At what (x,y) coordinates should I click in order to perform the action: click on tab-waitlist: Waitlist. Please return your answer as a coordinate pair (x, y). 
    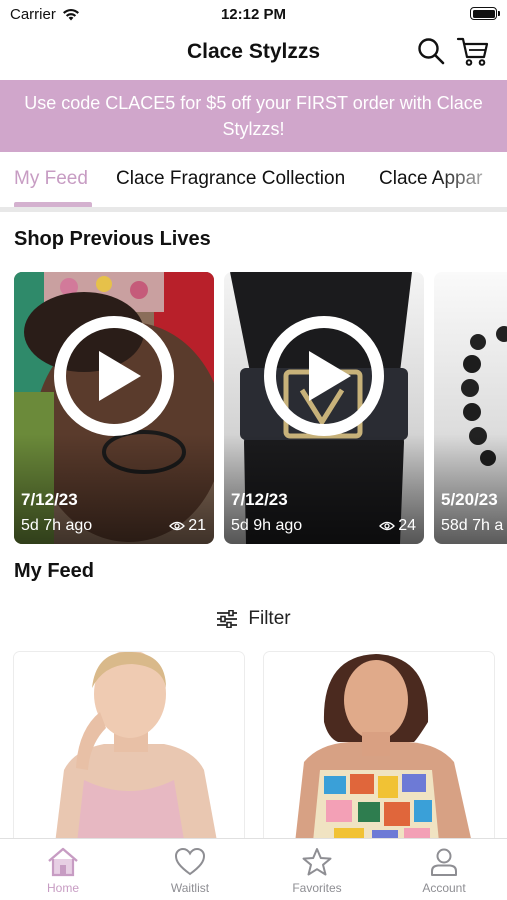
    Looking at the image, I should click on (190, 873).